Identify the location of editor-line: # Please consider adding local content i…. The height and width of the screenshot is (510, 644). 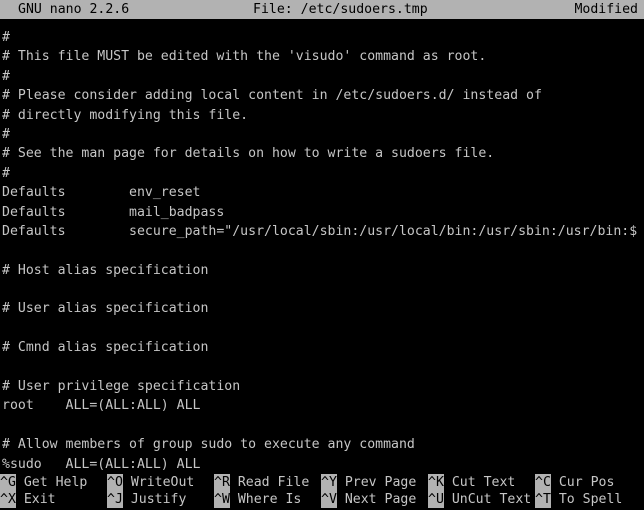
(272, 96).